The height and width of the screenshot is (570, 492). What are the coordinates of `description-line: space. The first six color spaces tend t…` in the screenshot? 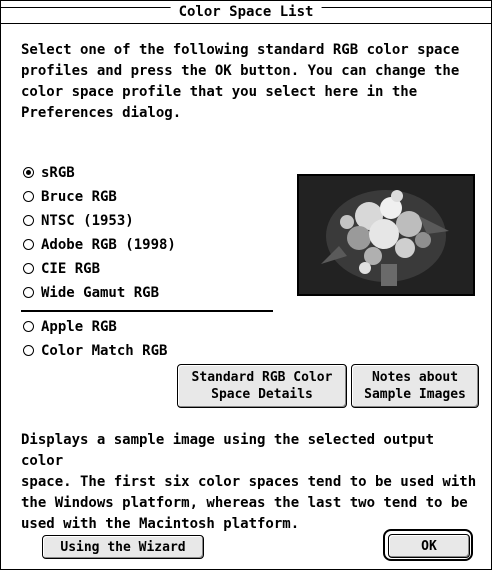 It's located at (249, 482).